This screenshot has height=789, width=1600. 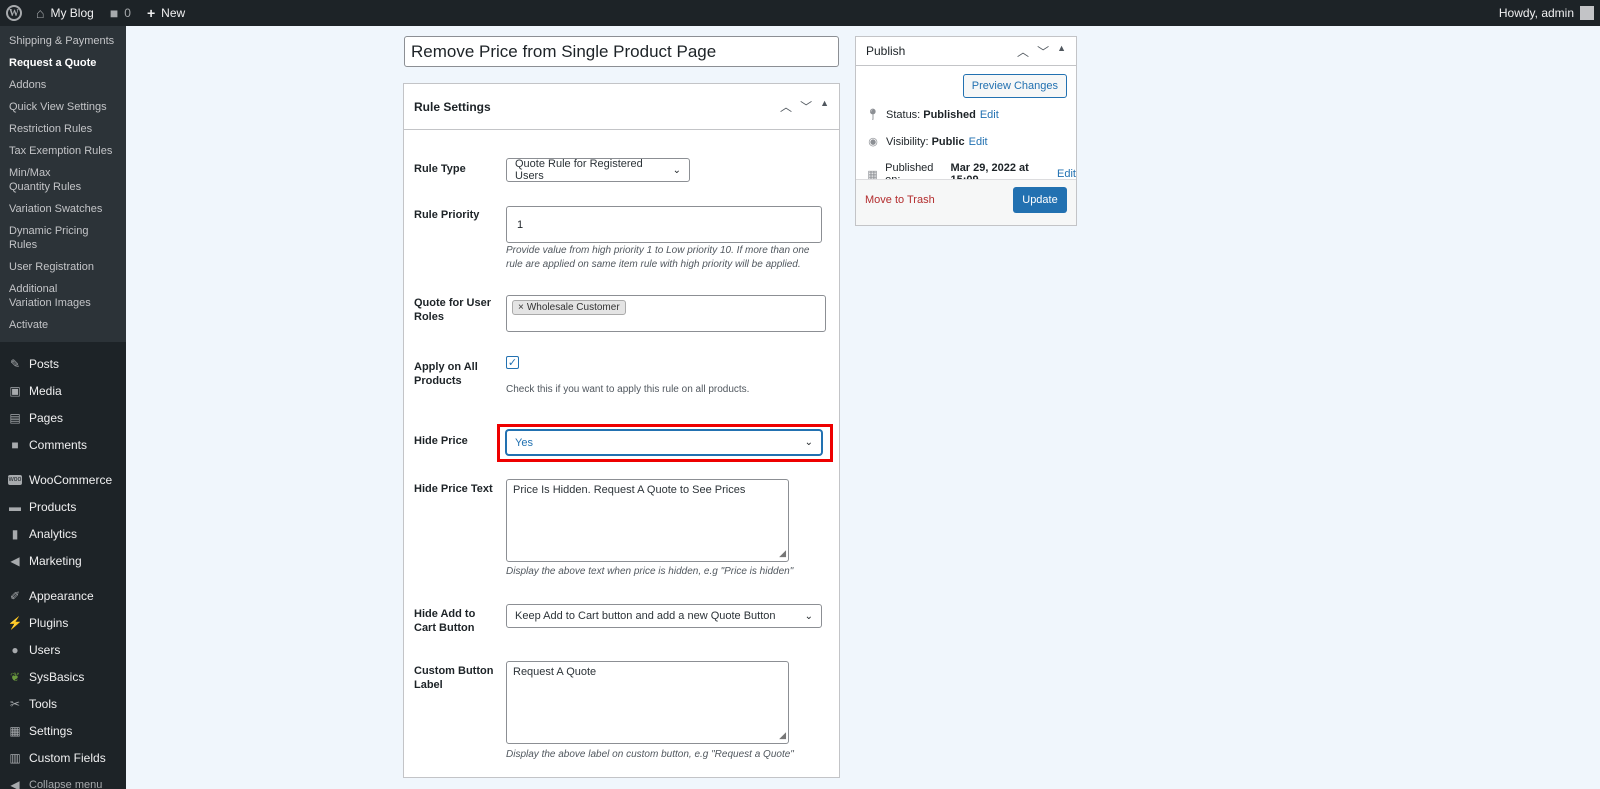 I want to click on analytics-icon: ▮, so click(x=15, y=533).